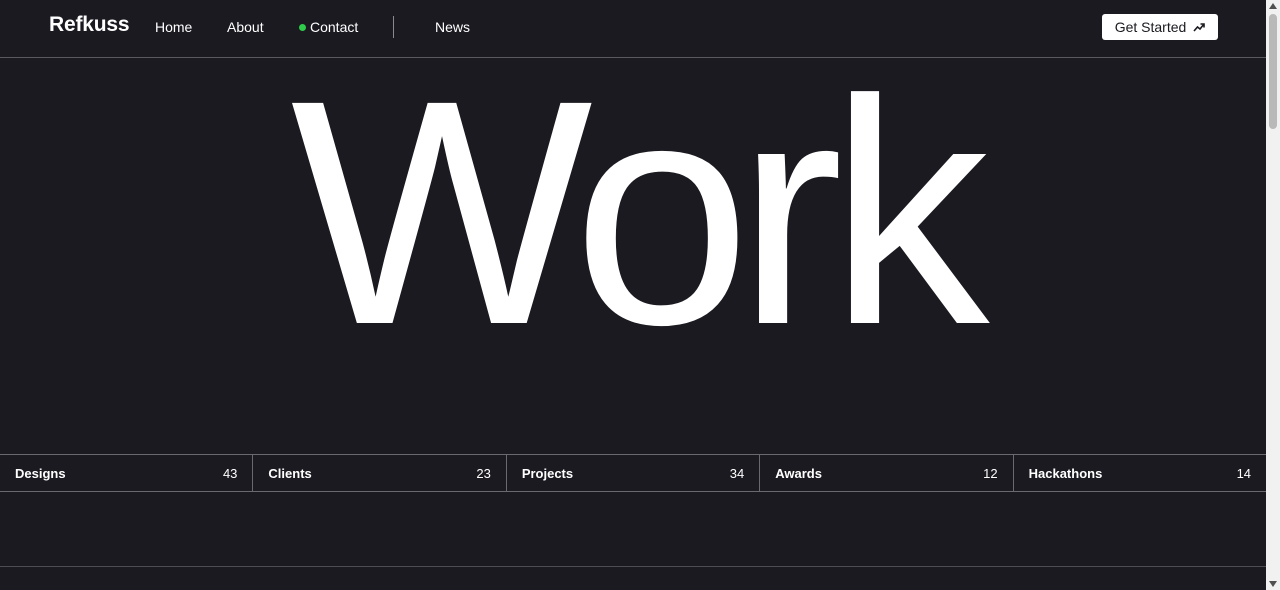  Describe the element at coordinates (633, 566) in the screenshot. I see `section-divider` at that location.